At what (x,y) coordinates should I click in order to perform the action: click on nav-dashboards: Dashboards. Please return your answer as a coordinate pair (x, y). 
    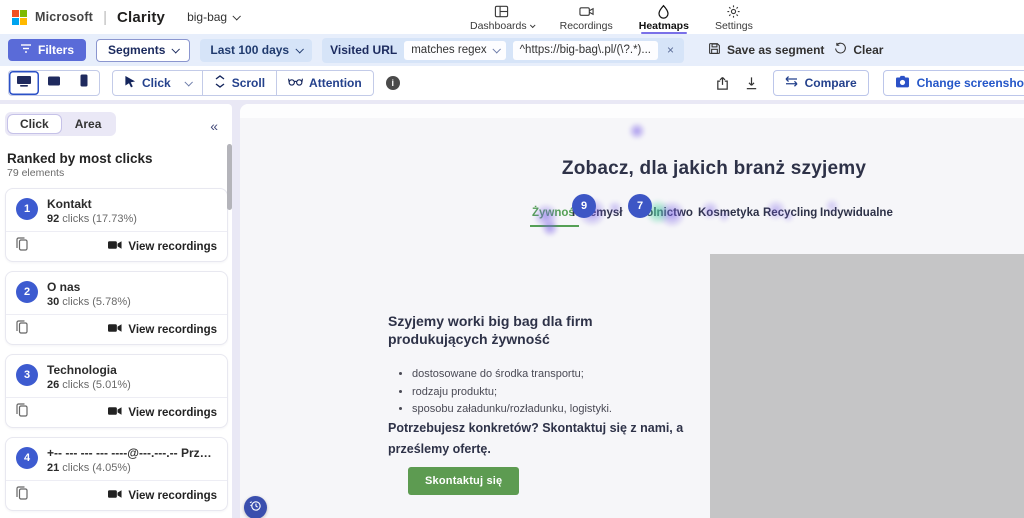
    Looking at the image, I should click on (503, 17).